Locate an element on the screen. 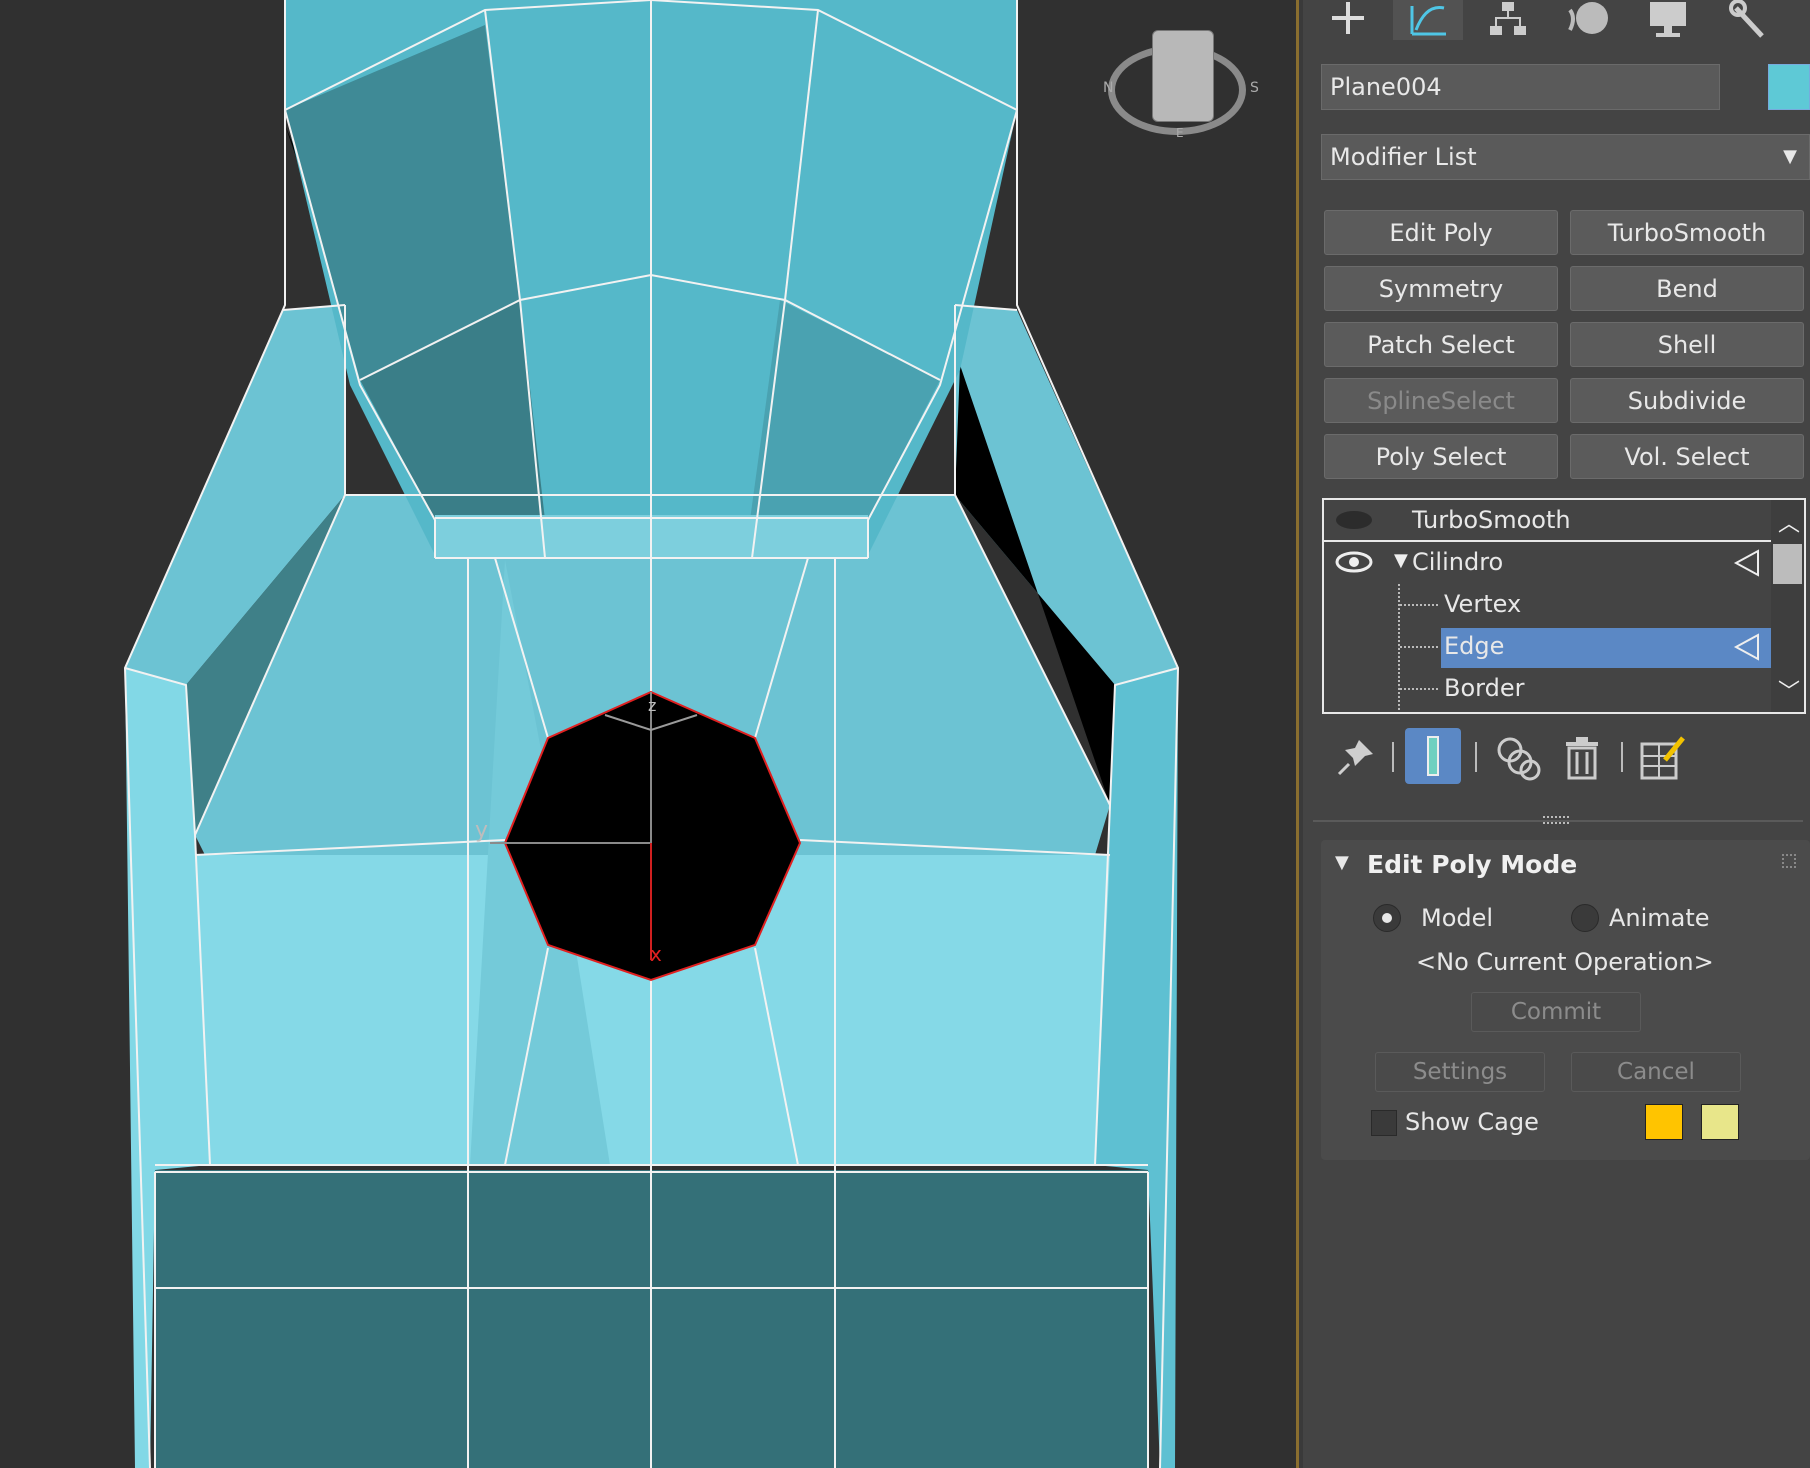  modifier-button-patch-select: Patch Select is located at coordinates (1441, 344).